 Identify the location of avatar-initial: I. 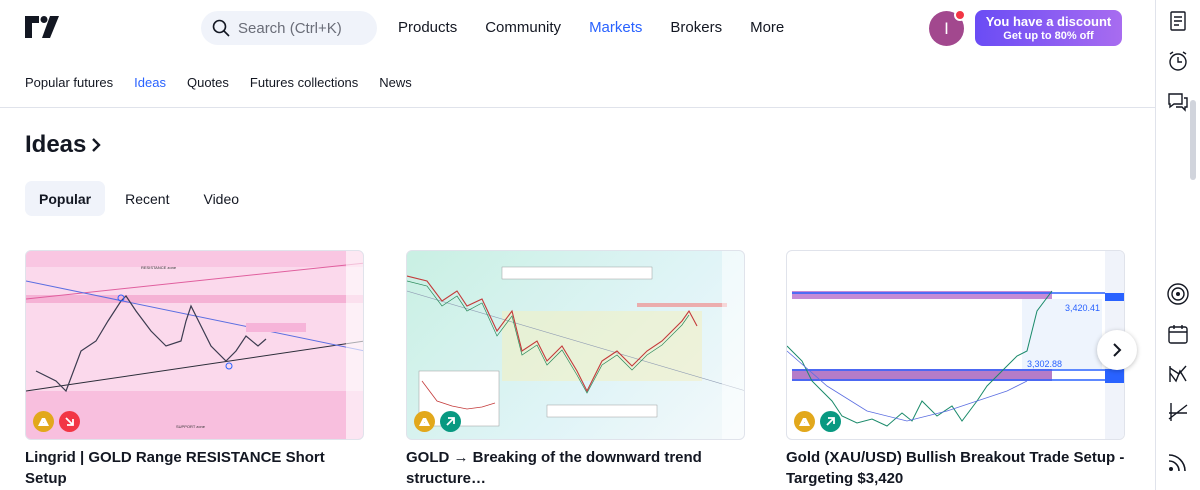
(946, 28).